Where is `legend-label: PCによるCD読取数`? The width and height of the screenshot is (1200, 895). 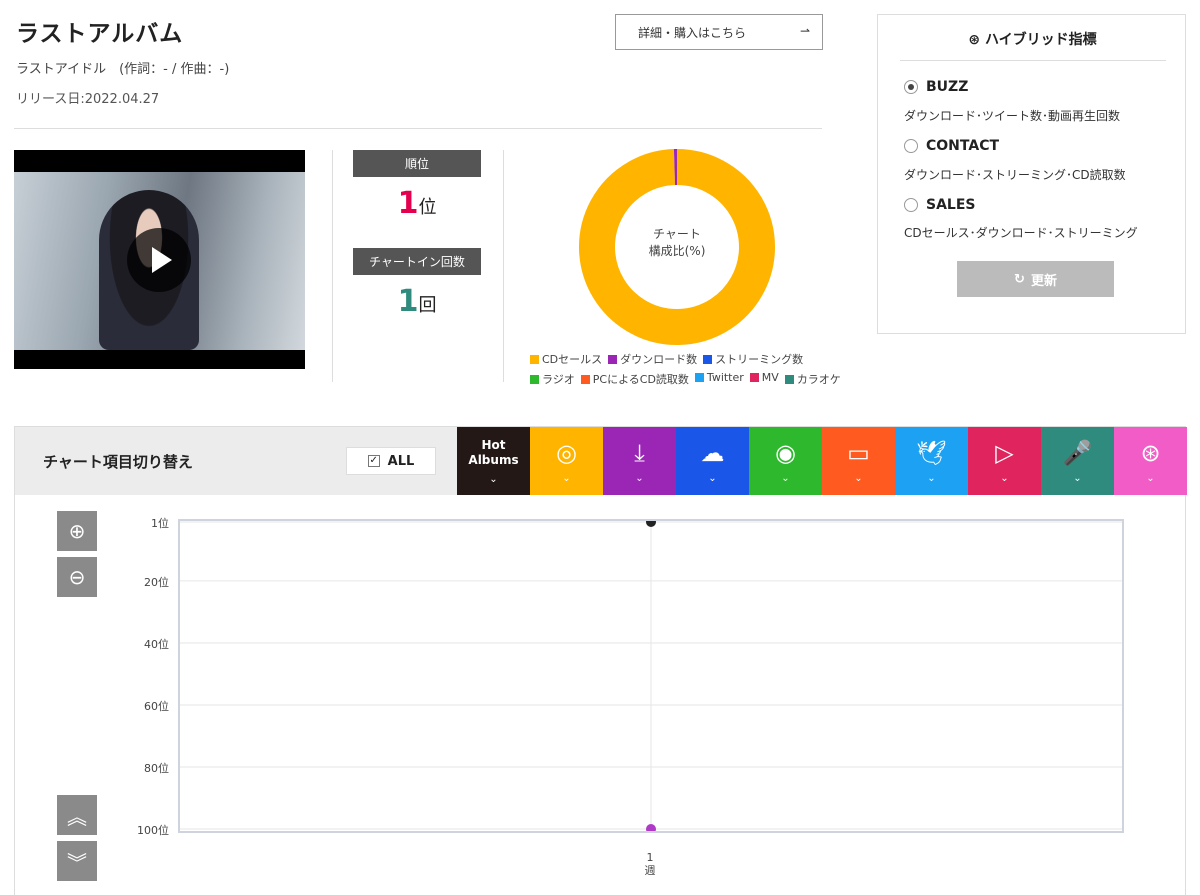 legend-label: PCによるCD読取数 is located at coordinates (640, 379).